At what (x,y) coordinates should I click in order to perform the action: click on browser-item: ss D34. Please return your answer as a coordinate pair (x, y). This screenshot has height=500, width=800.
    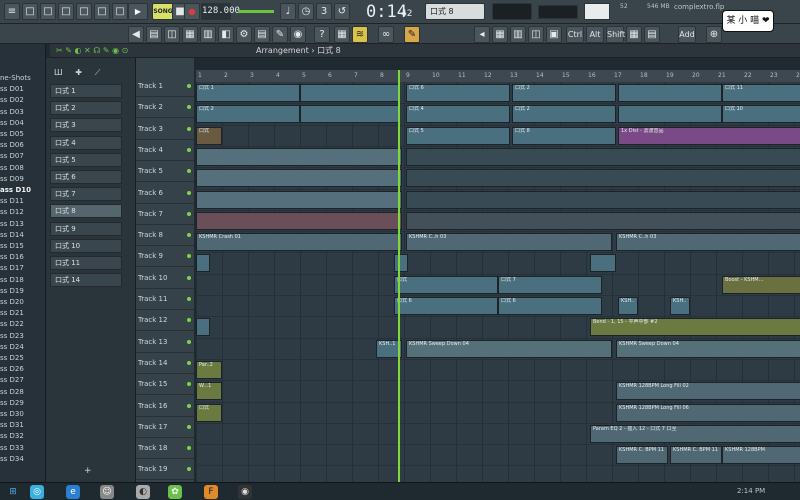
    Looking at the image, I should click on (12, 459).